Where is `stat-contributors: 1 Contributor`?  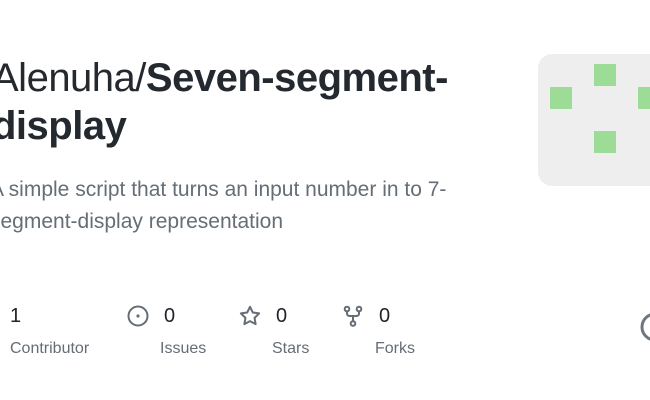
stat-contributors: 1 Contributor is located at coordinates (44, 329).